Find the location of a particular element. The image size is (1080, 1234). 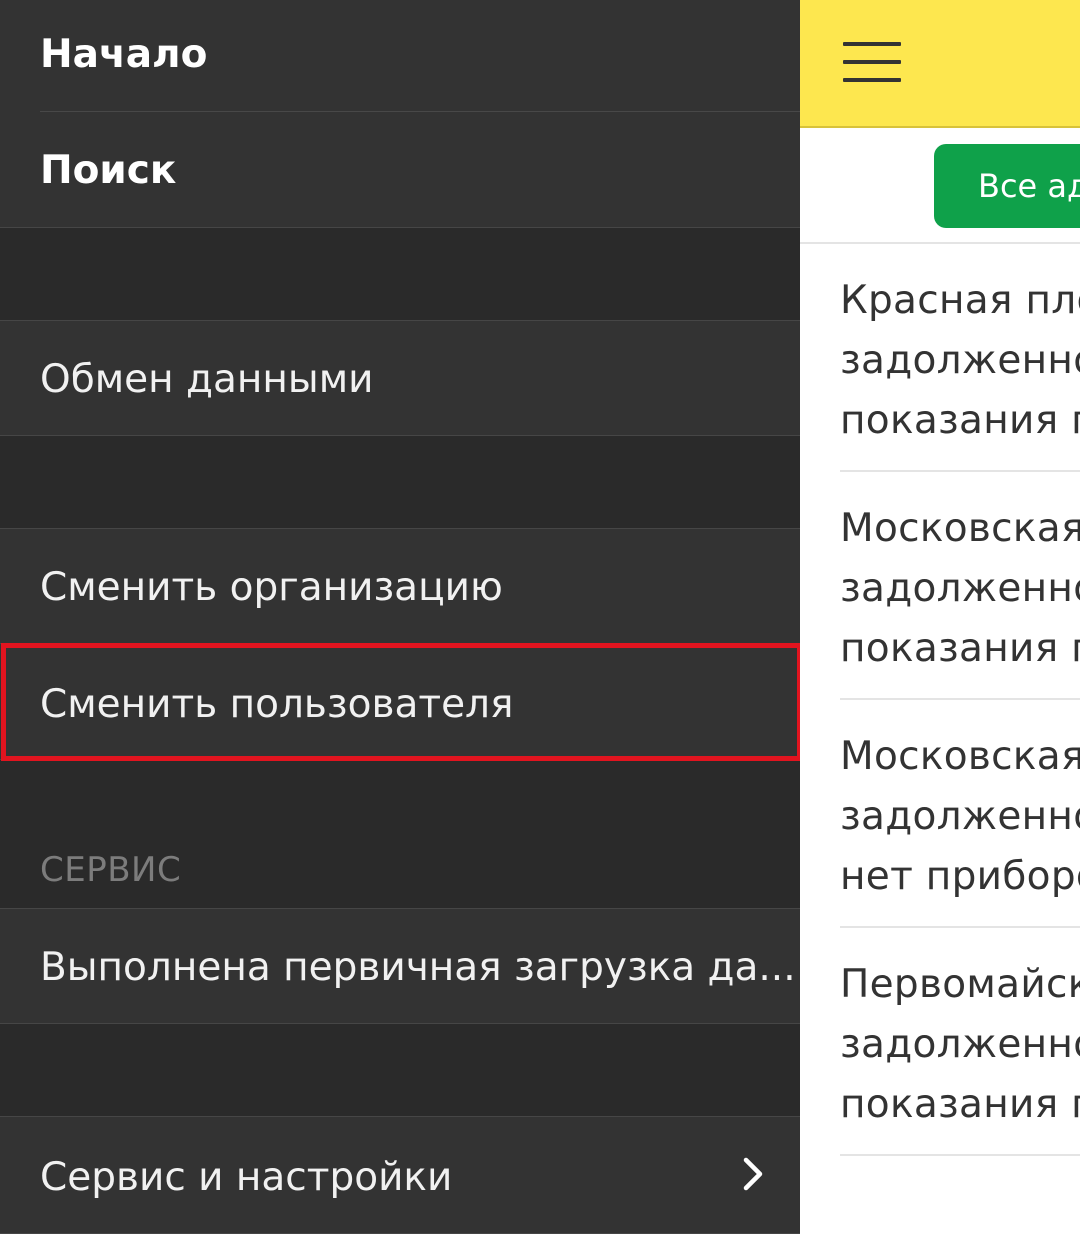

readings-line: нет приборов is located at coordinates (960, 876).